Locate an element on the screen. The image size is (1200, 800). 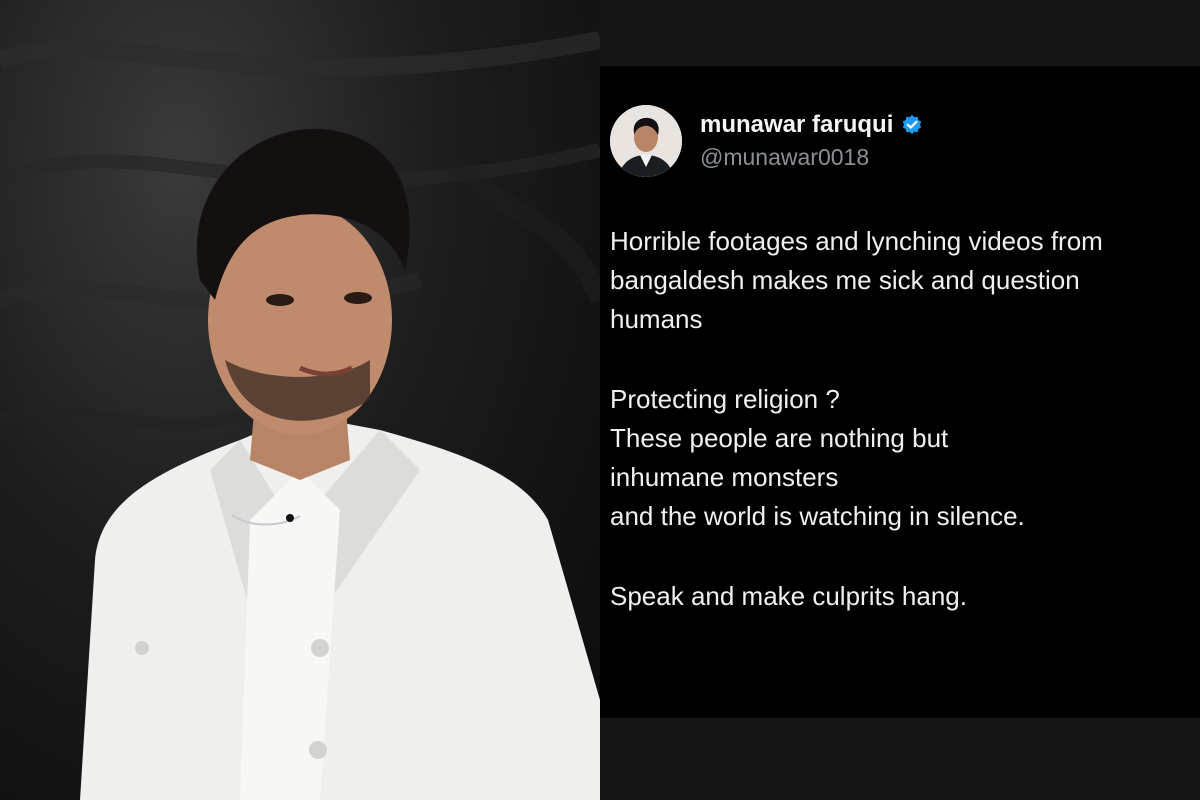
tweet-paragraph: Speak and make culprits hang. is located at coordinates (902, 596).